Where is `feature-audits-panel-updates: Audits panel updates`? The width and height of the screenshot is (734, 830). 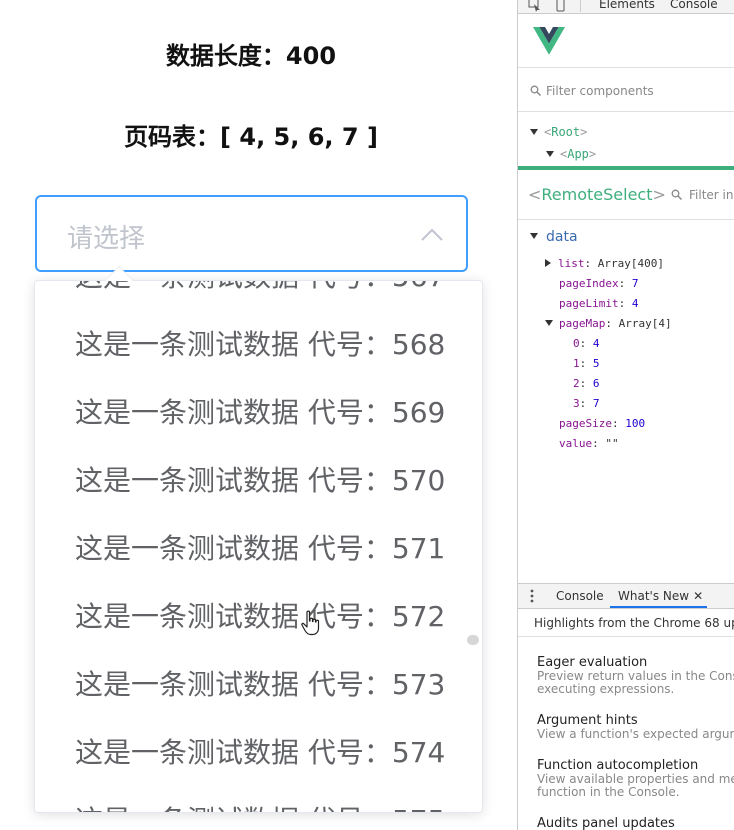
feature-audits-panel-updates: Audits panel updates is located at coordinates (606, 823).